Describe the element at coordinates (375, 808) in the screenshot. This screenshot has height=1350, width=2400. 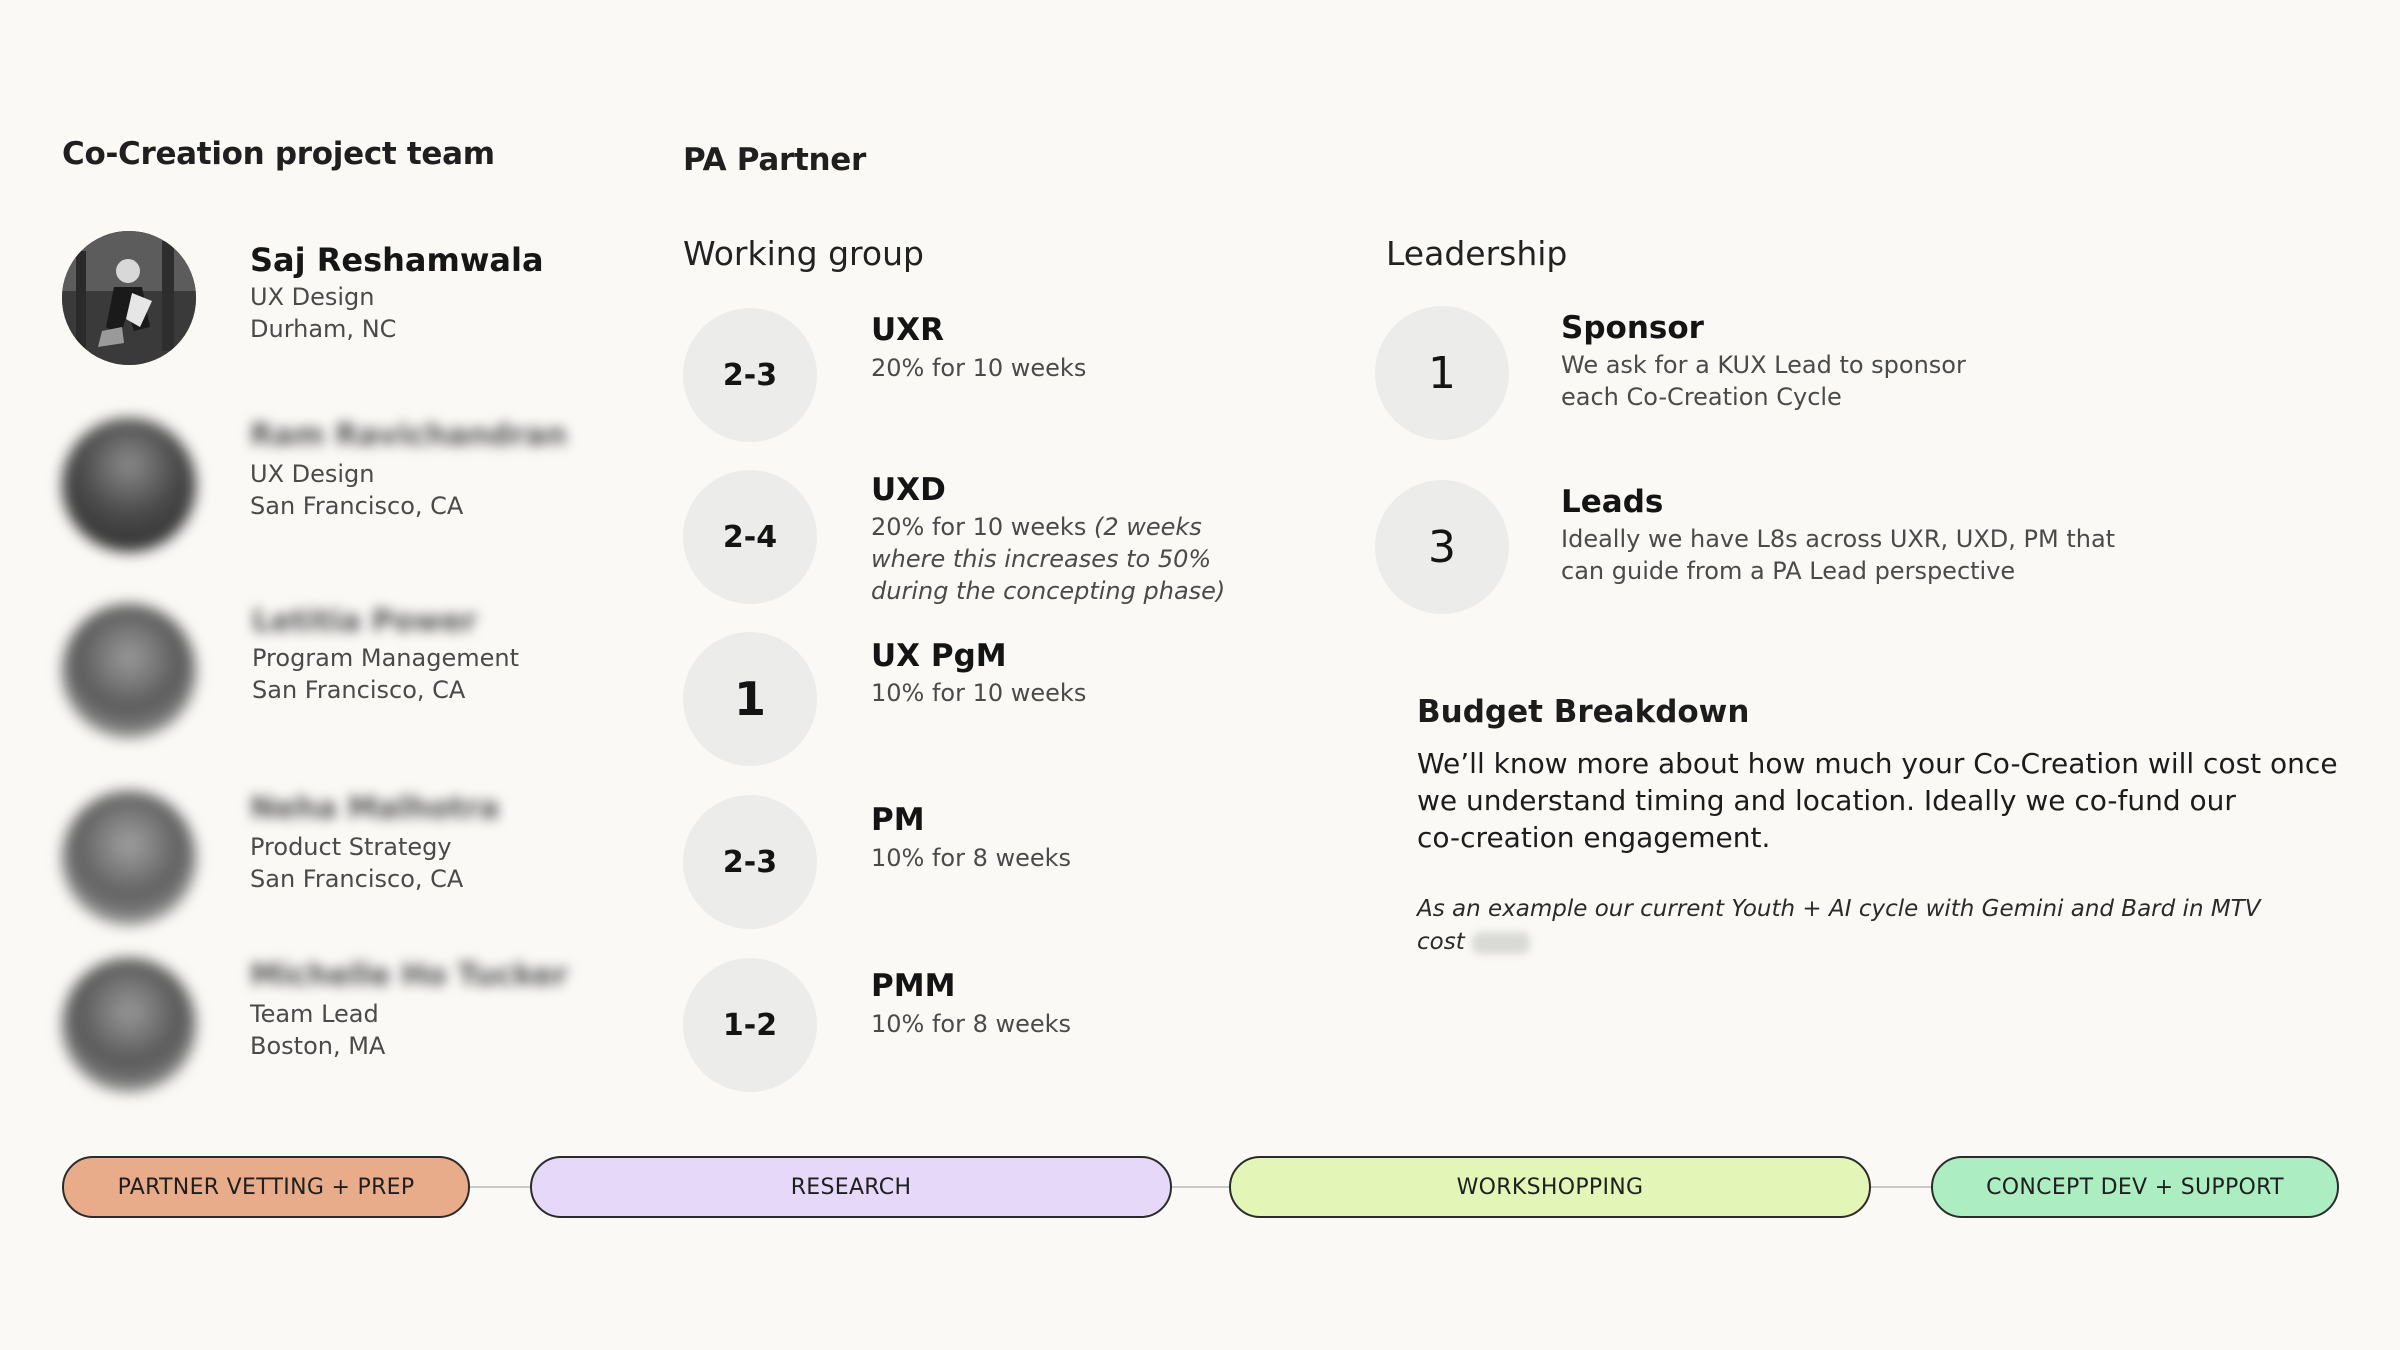
I see `member-name: Neha Malhotra` at that location.